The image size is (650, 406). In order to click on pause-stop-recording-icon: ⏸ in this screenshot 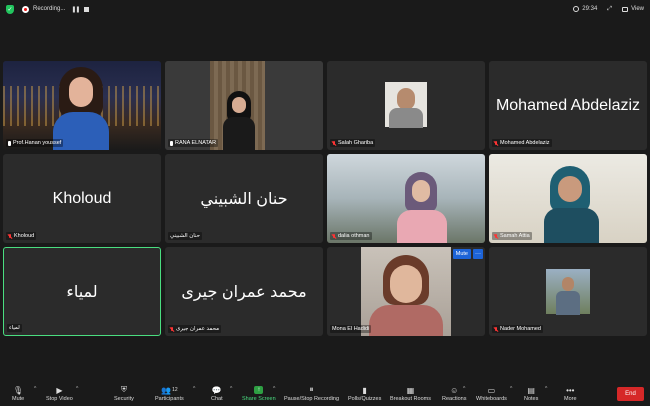, I will do `click(311, 389)`.